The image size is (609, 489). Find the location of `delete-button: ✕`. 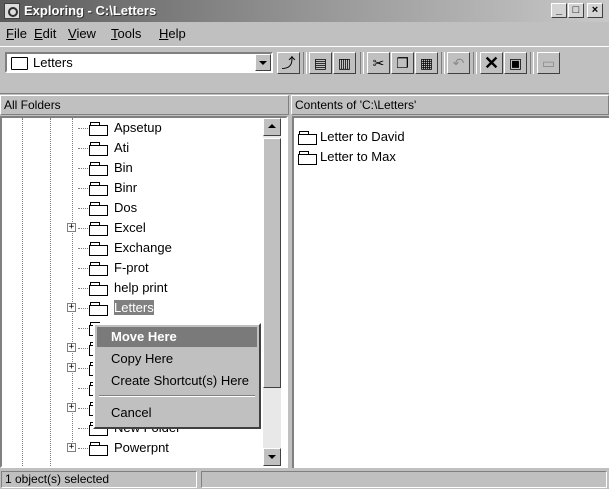

delete-button: ✕ is located at coordinates (491, 63).